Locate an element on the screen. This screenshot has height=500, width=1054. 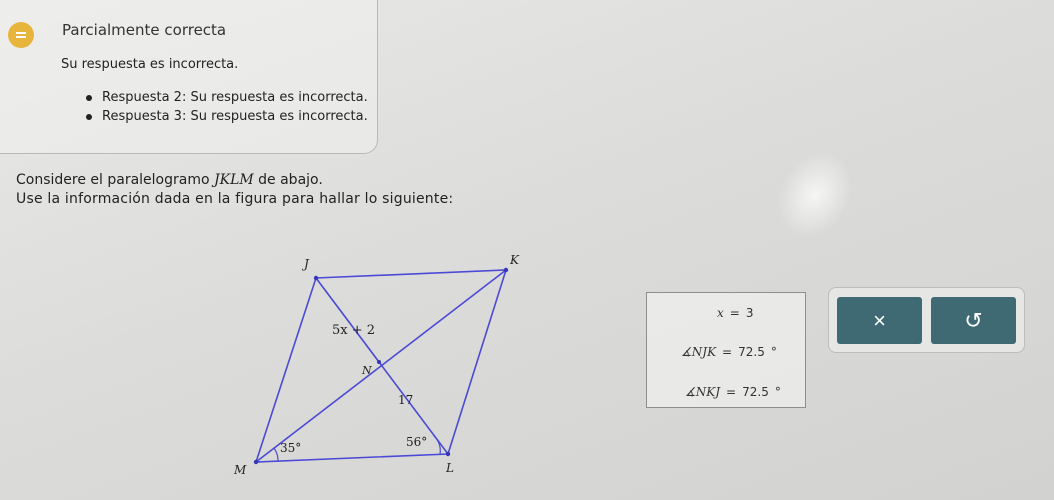
action-buttons: × ↺ is located at coordinates (926, 320).